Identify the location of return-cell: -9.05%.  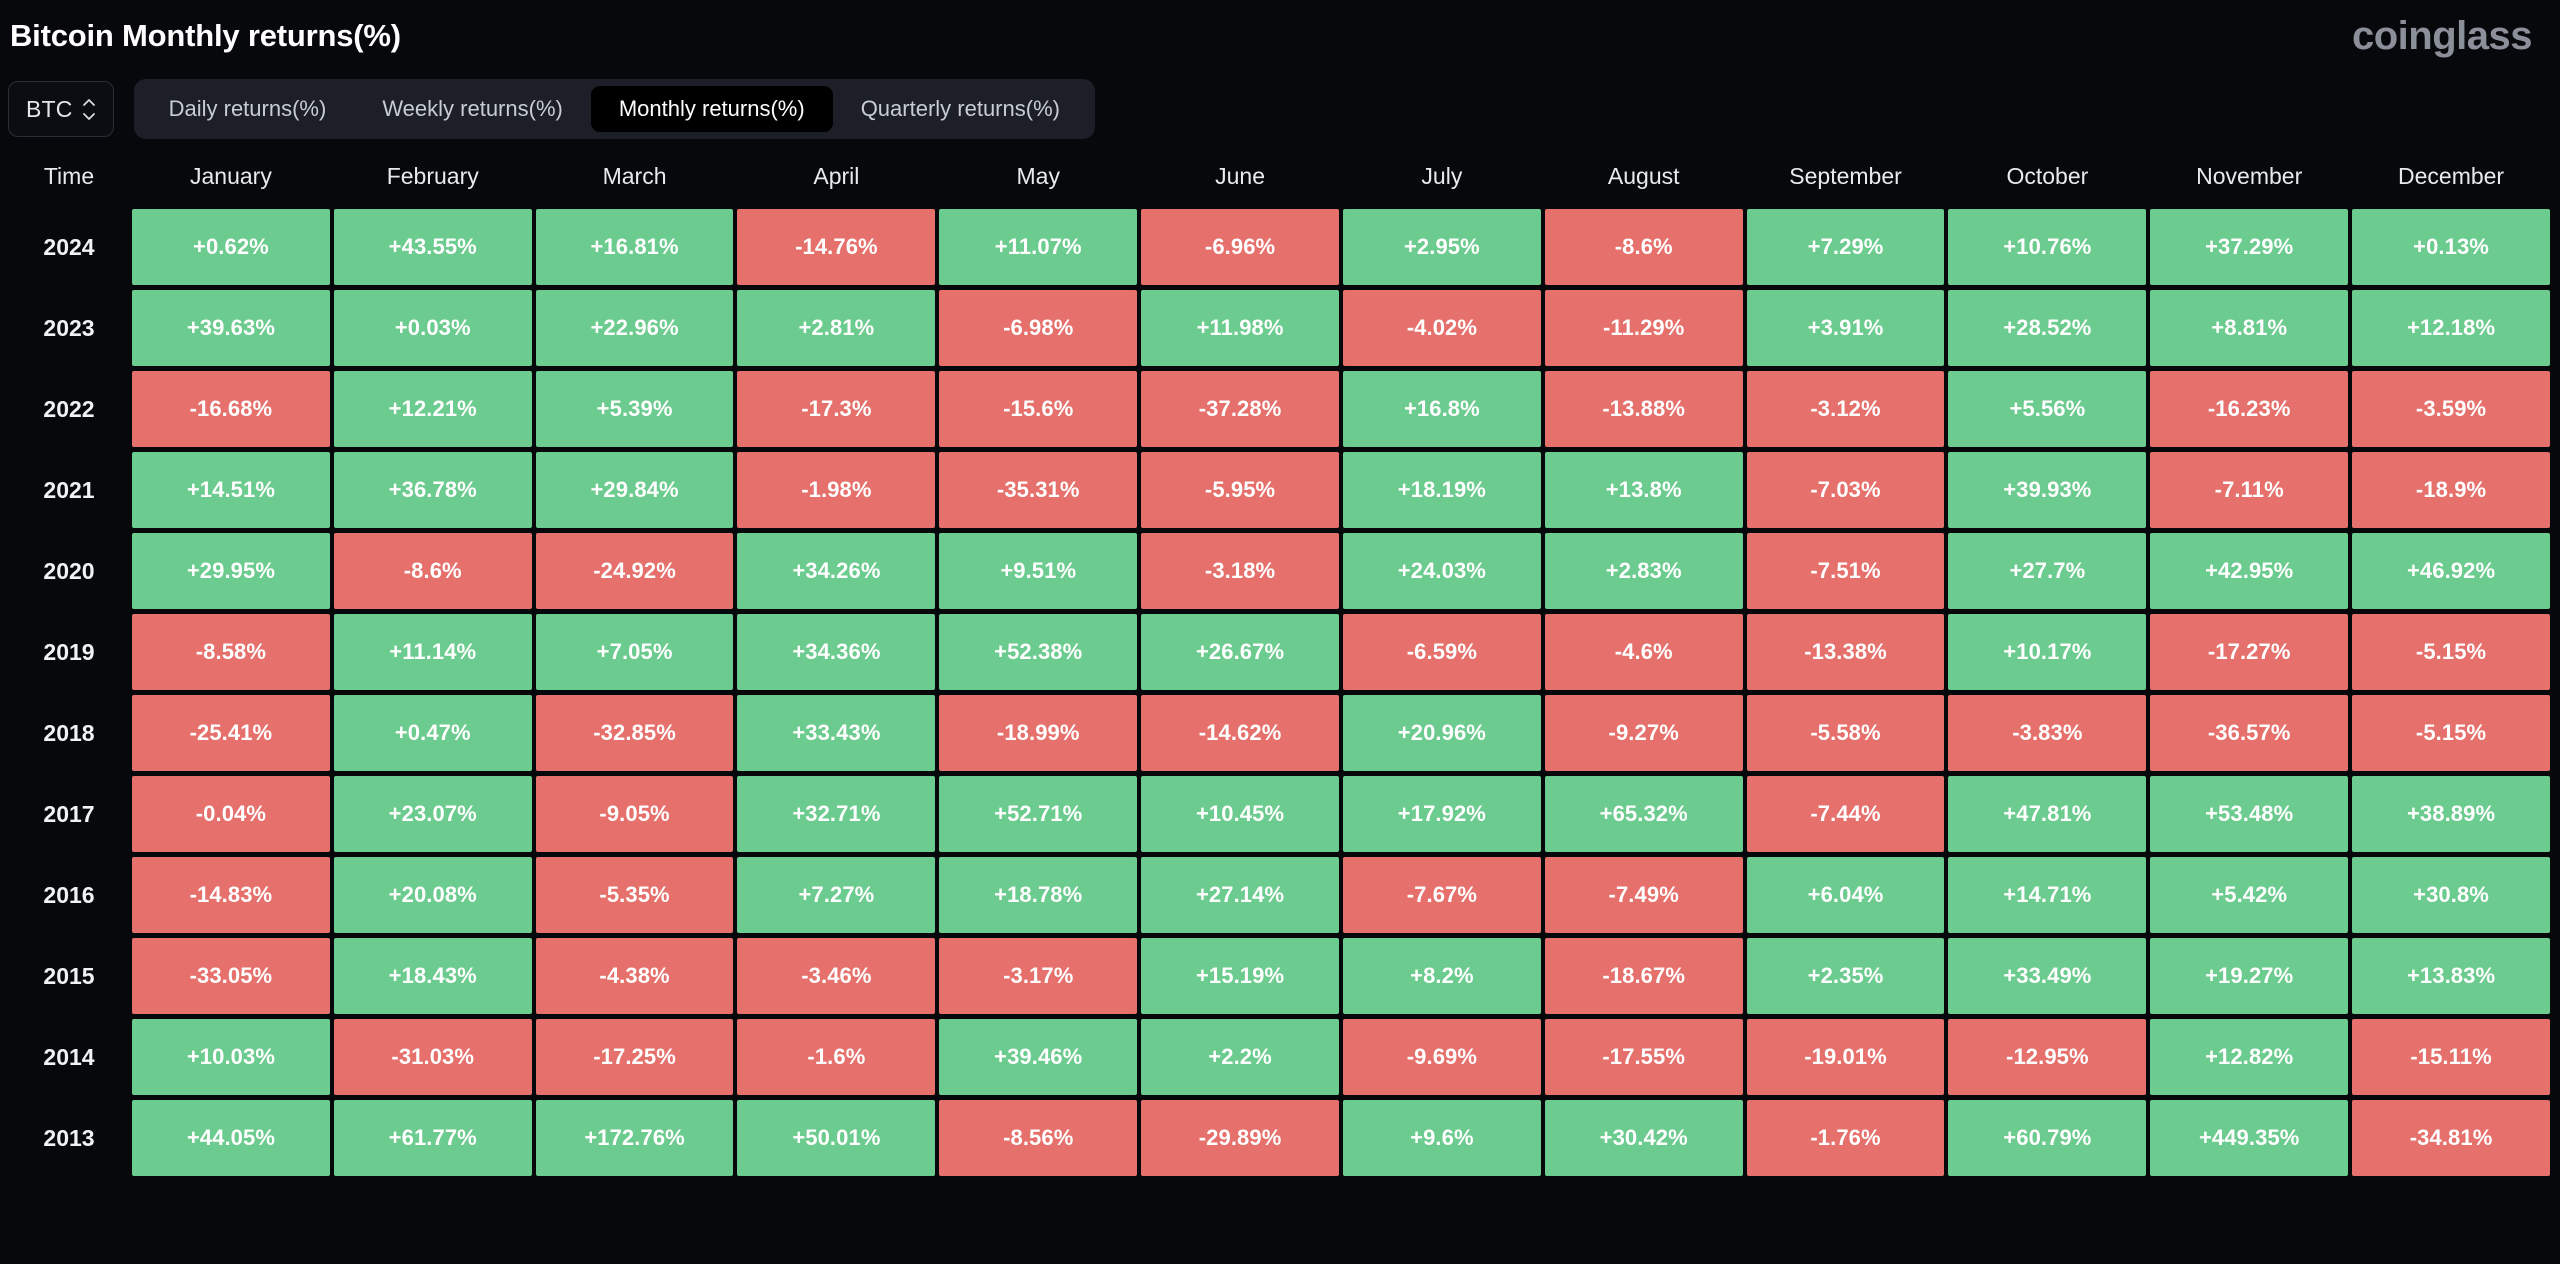
(634, 814).